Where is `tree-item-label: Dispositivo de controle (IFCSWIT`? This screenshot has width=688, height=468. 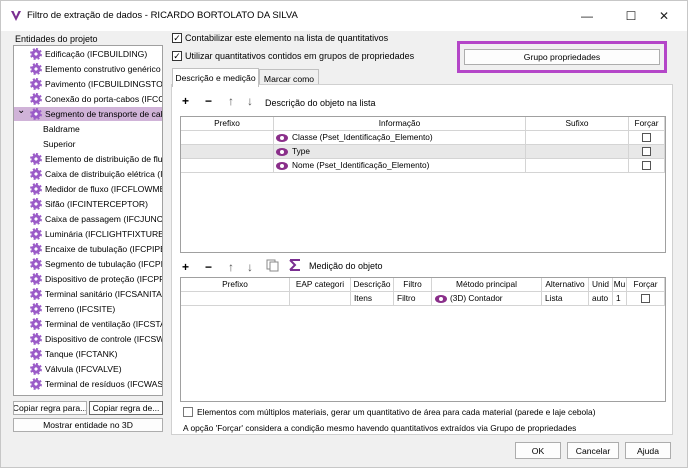
tree-item-label: Dispositivo de controle (IFCSWIT is located at coordinates (104, 339).